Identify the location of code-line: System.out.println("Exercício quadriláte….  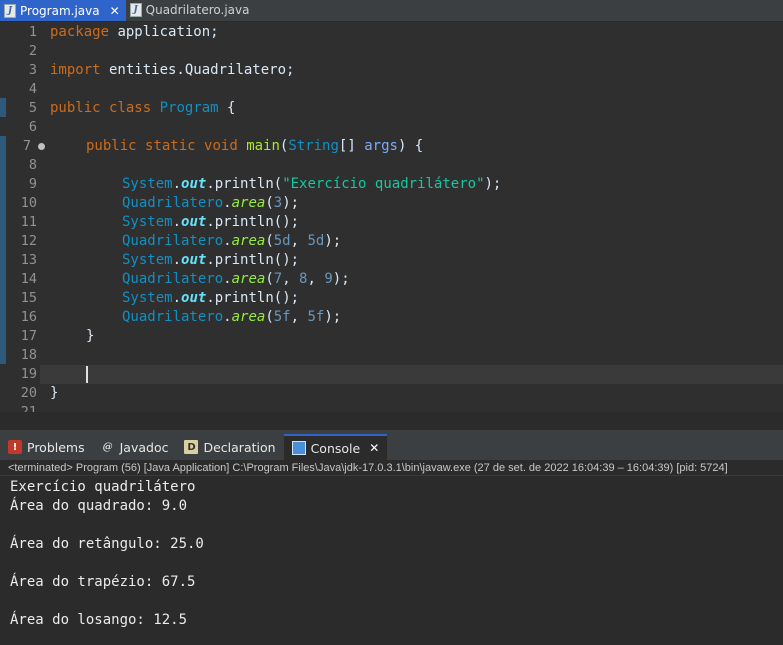
(311, 184).